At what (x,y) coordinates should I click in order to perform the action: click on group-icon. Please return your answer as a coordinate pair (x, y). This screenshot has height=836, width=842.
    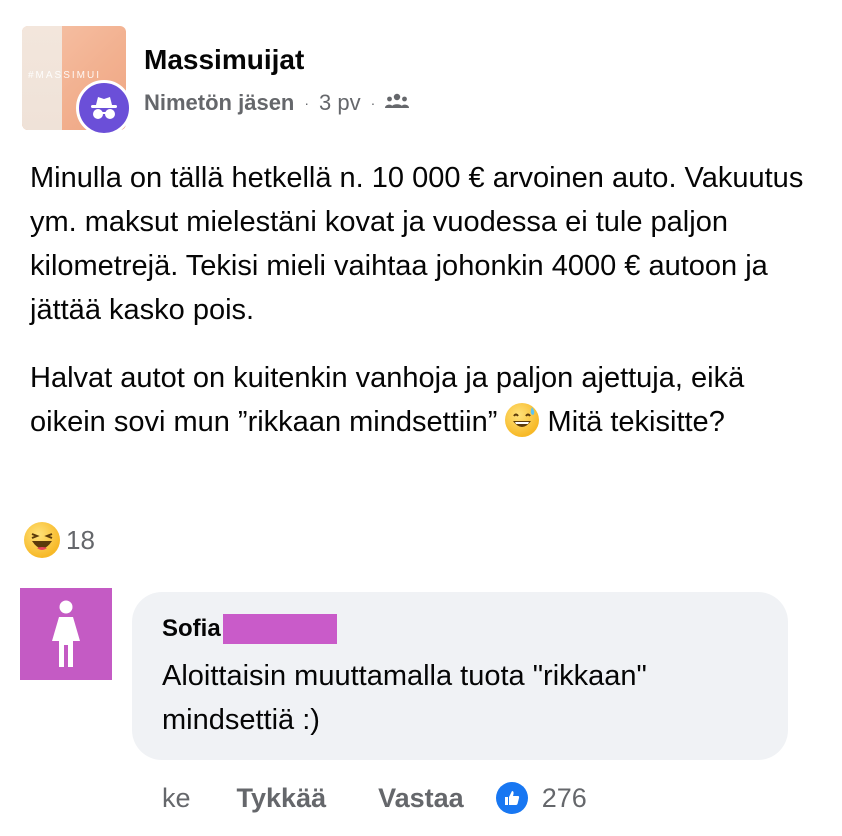
    Looking at the image, I should click on (397, 103).